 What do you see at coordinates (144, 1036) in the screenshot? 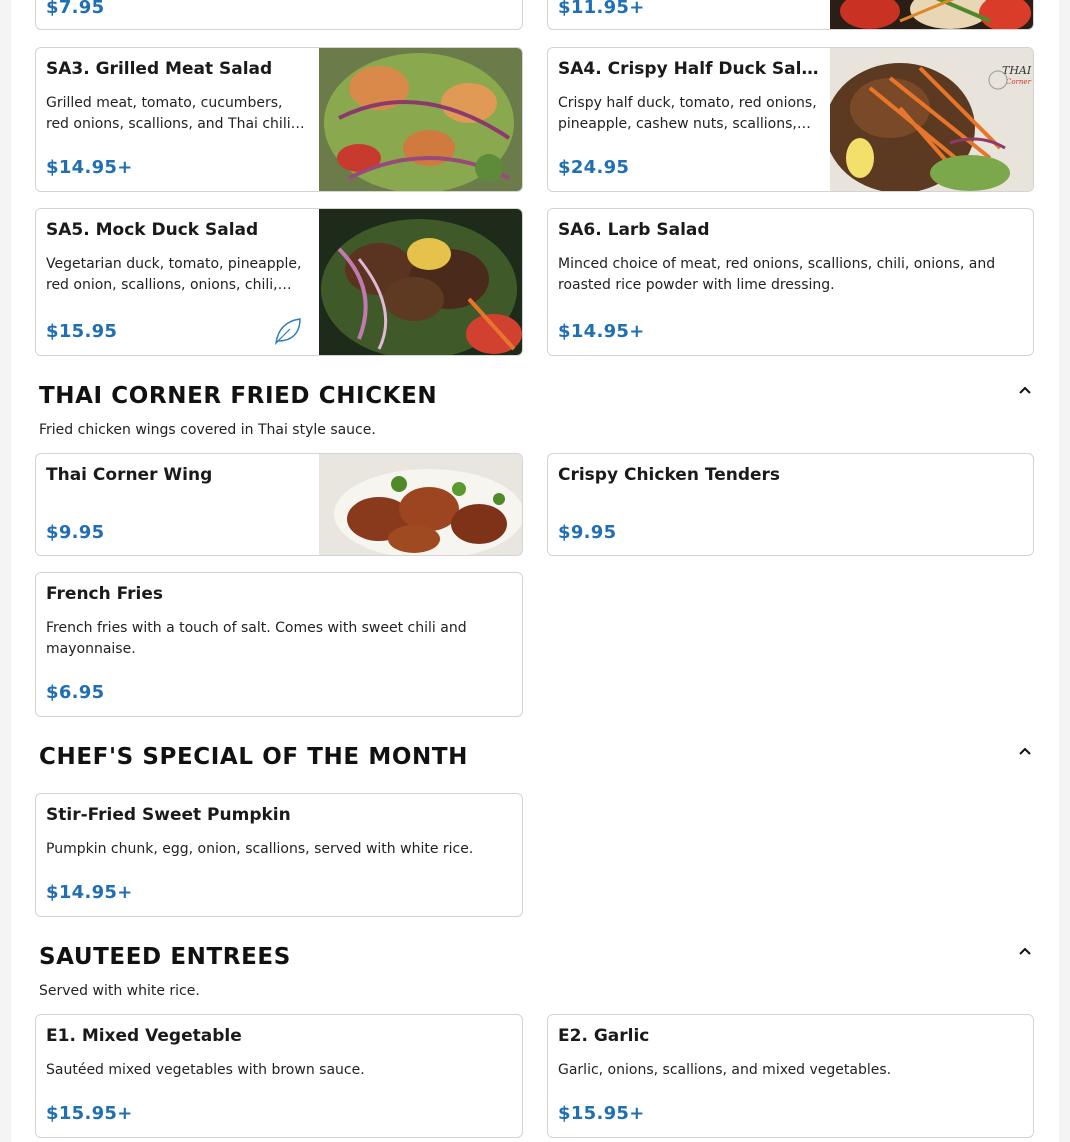
I see `item-name: E1. Mixed Vegetable` at bounding box center [144, 1036].